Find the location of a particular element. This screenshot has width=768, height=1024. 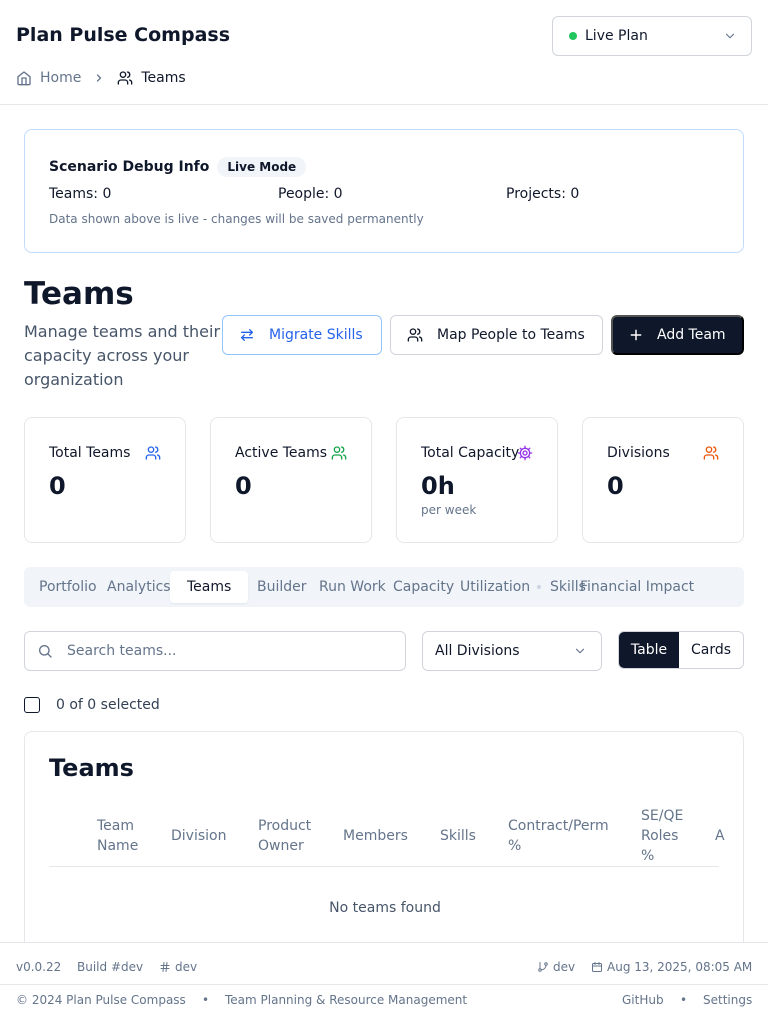

search-box is located at coordinates (215, 651).